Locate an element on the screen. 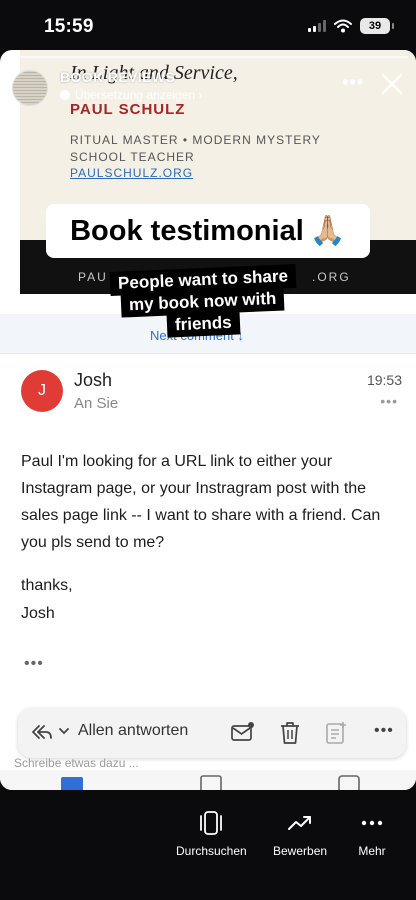  toolbar-more-button: ••• is located at coordinates (384, 731).